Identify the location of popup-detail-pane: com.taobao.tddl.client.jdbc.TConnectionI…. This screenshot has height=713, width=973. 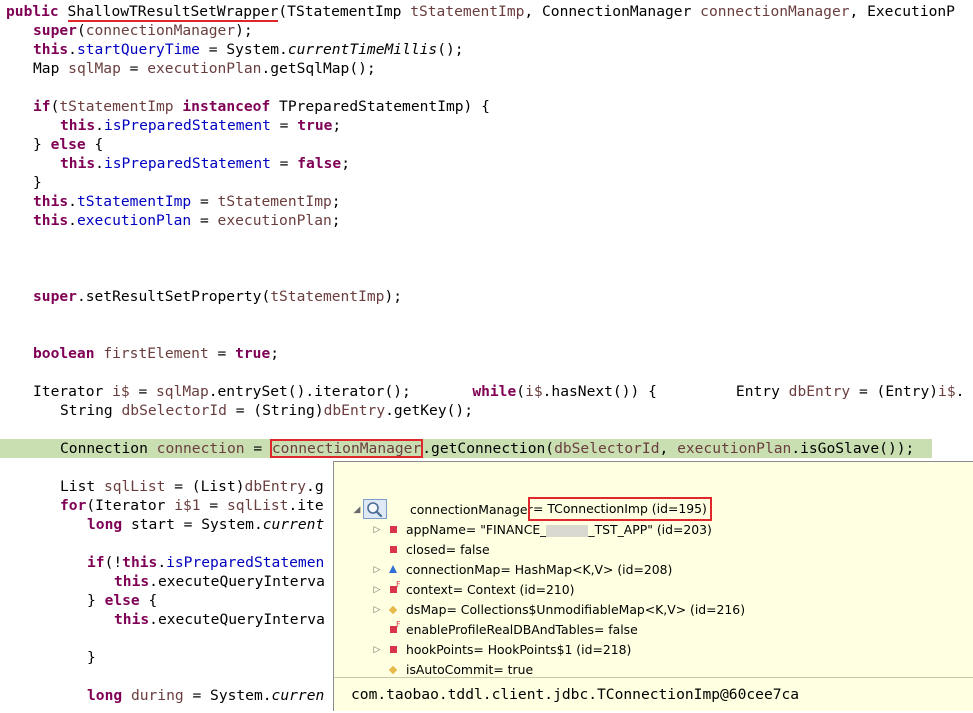
(653, 695).